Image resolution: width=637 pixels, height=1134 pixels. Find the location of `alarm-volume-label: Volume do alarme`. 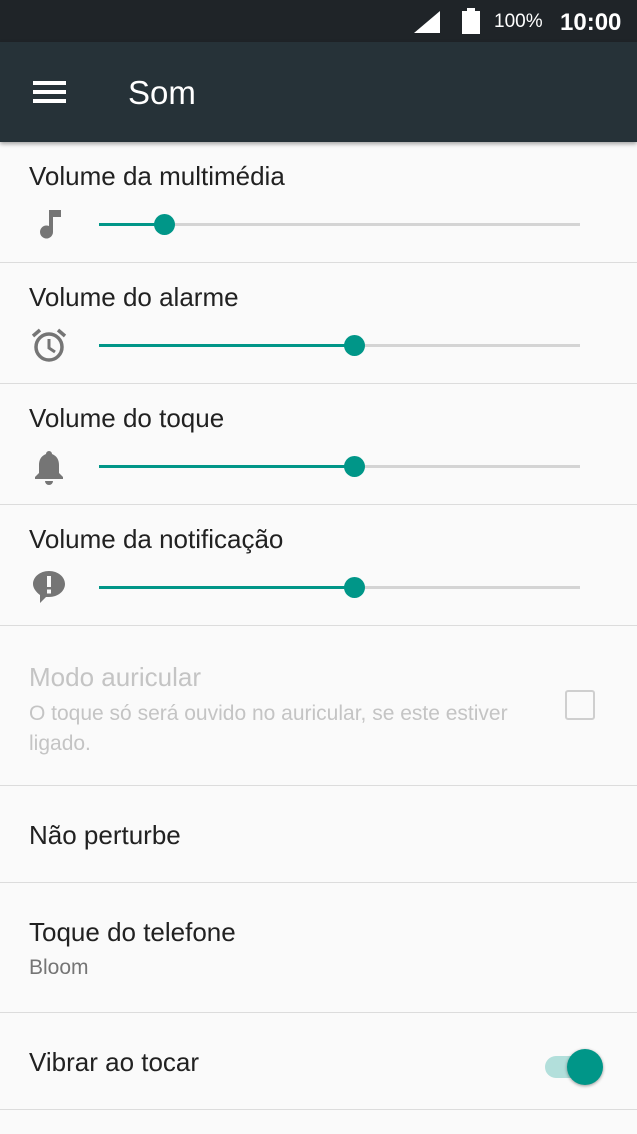

alarm-volume-label: Volume do alarme is located at coordinates (134, 297).